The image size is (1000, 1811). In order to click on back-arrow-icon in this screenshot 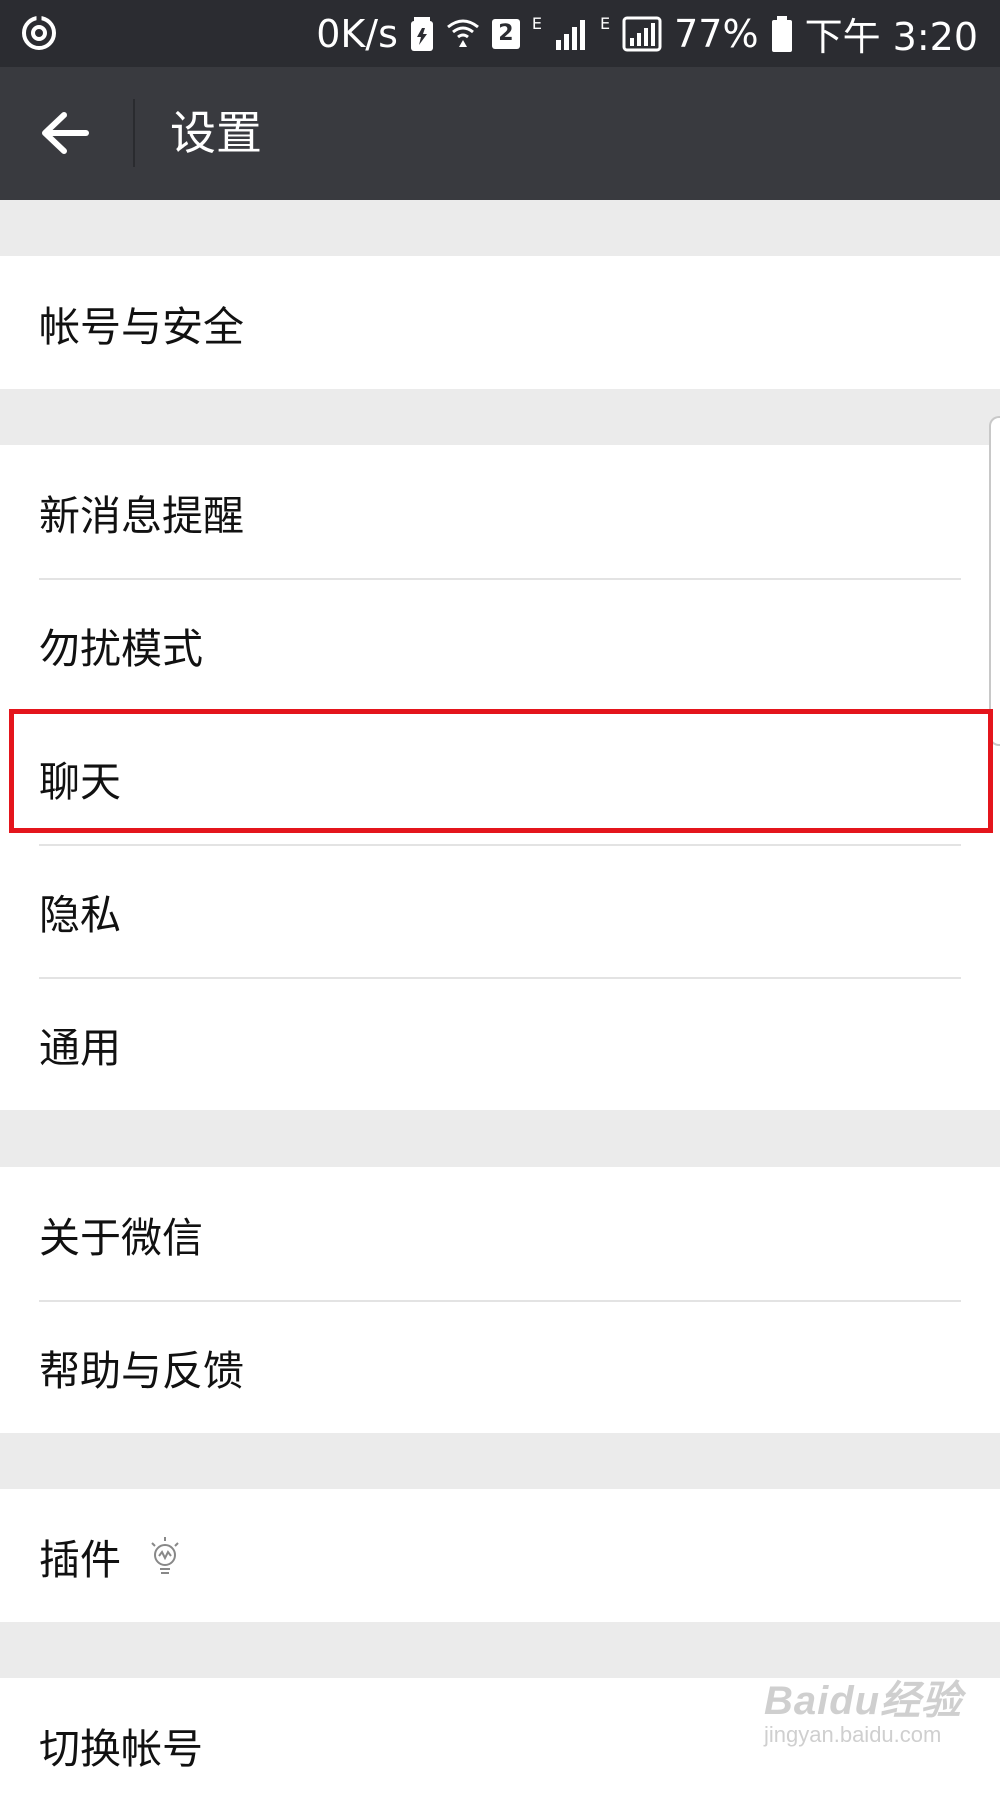, I will do `click(65, 133)`.